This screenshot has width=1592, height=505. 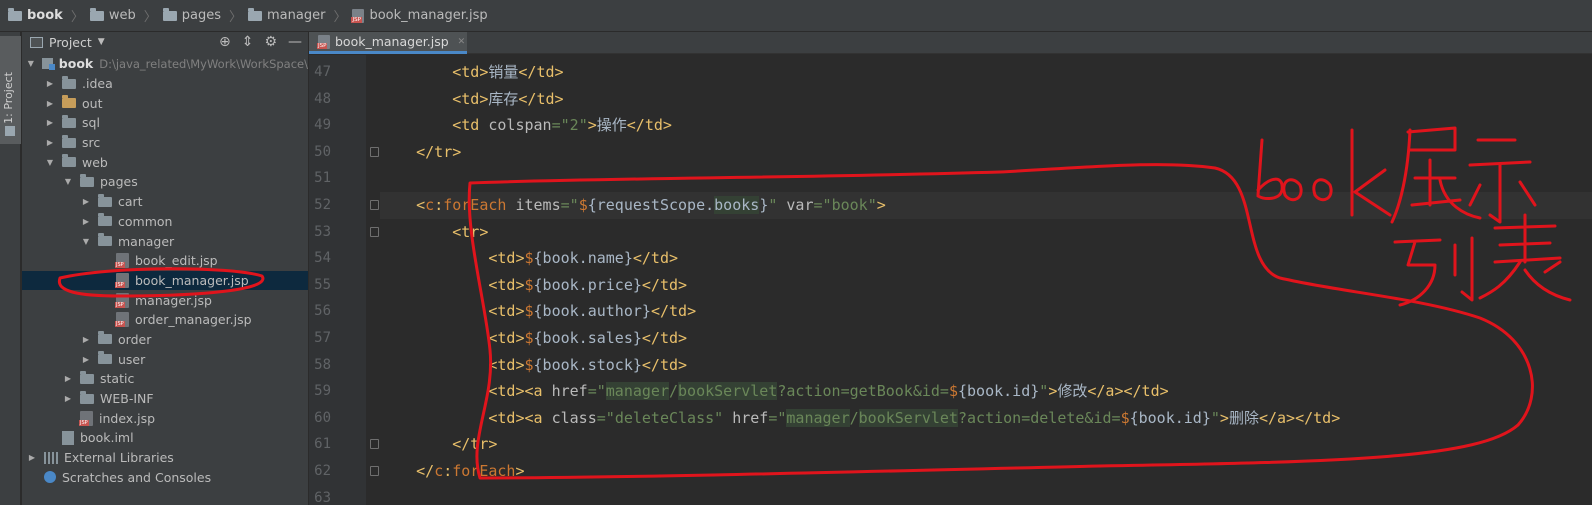 I want to click on tree-item-book-iml: book.iml, so click(x=165, y=438).